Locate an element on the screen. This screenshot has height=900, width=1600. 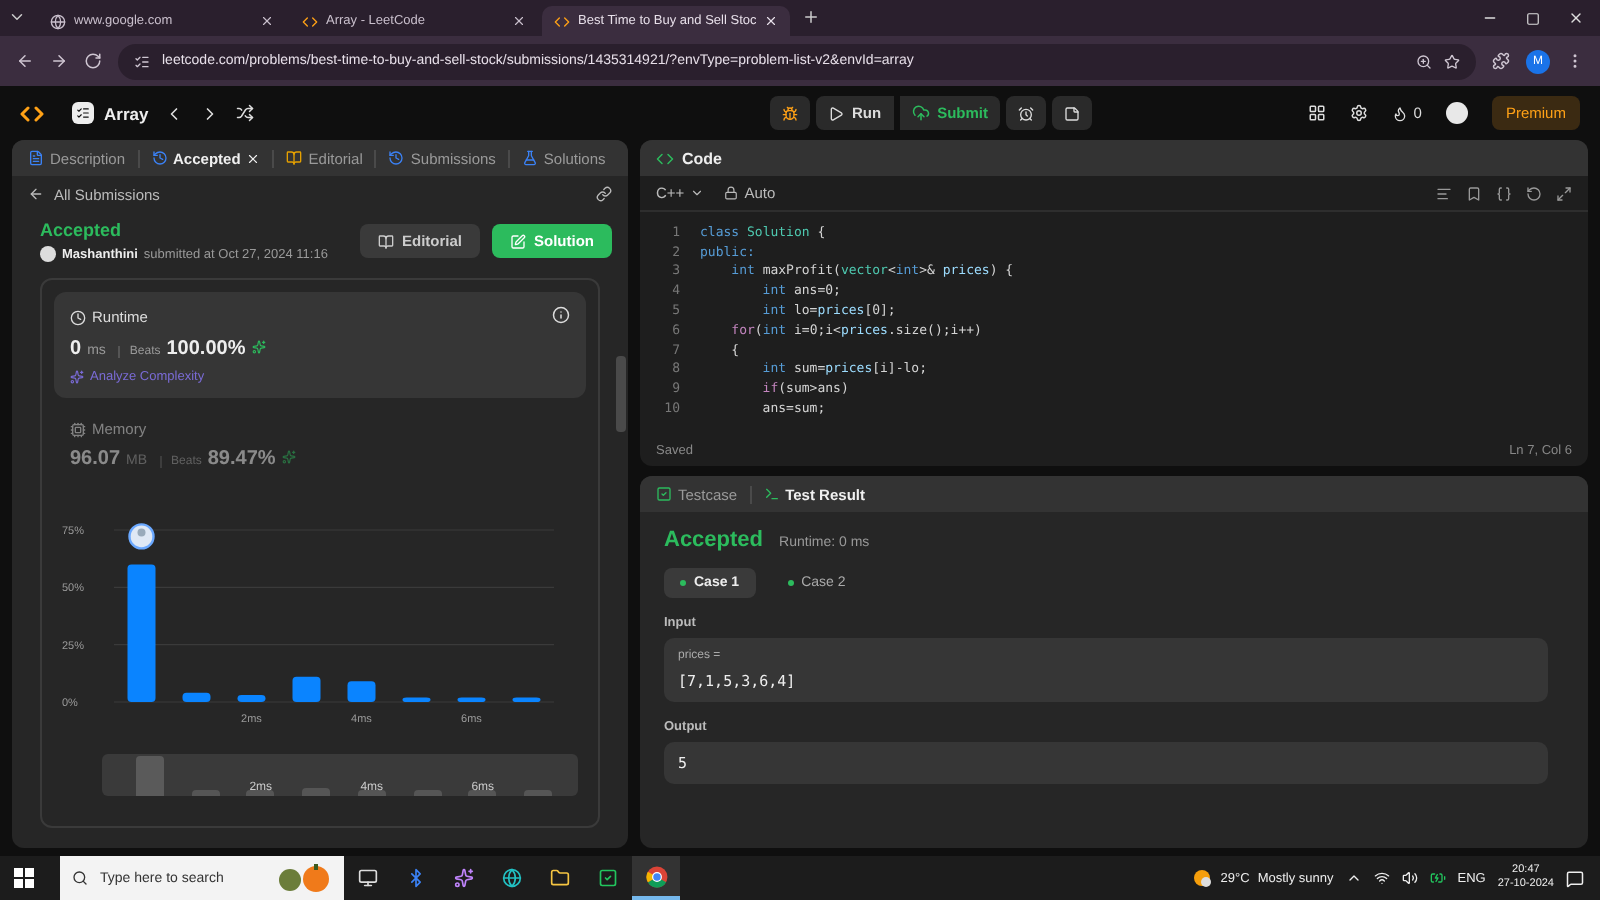
book-icon is located at coordinates (385, 241).